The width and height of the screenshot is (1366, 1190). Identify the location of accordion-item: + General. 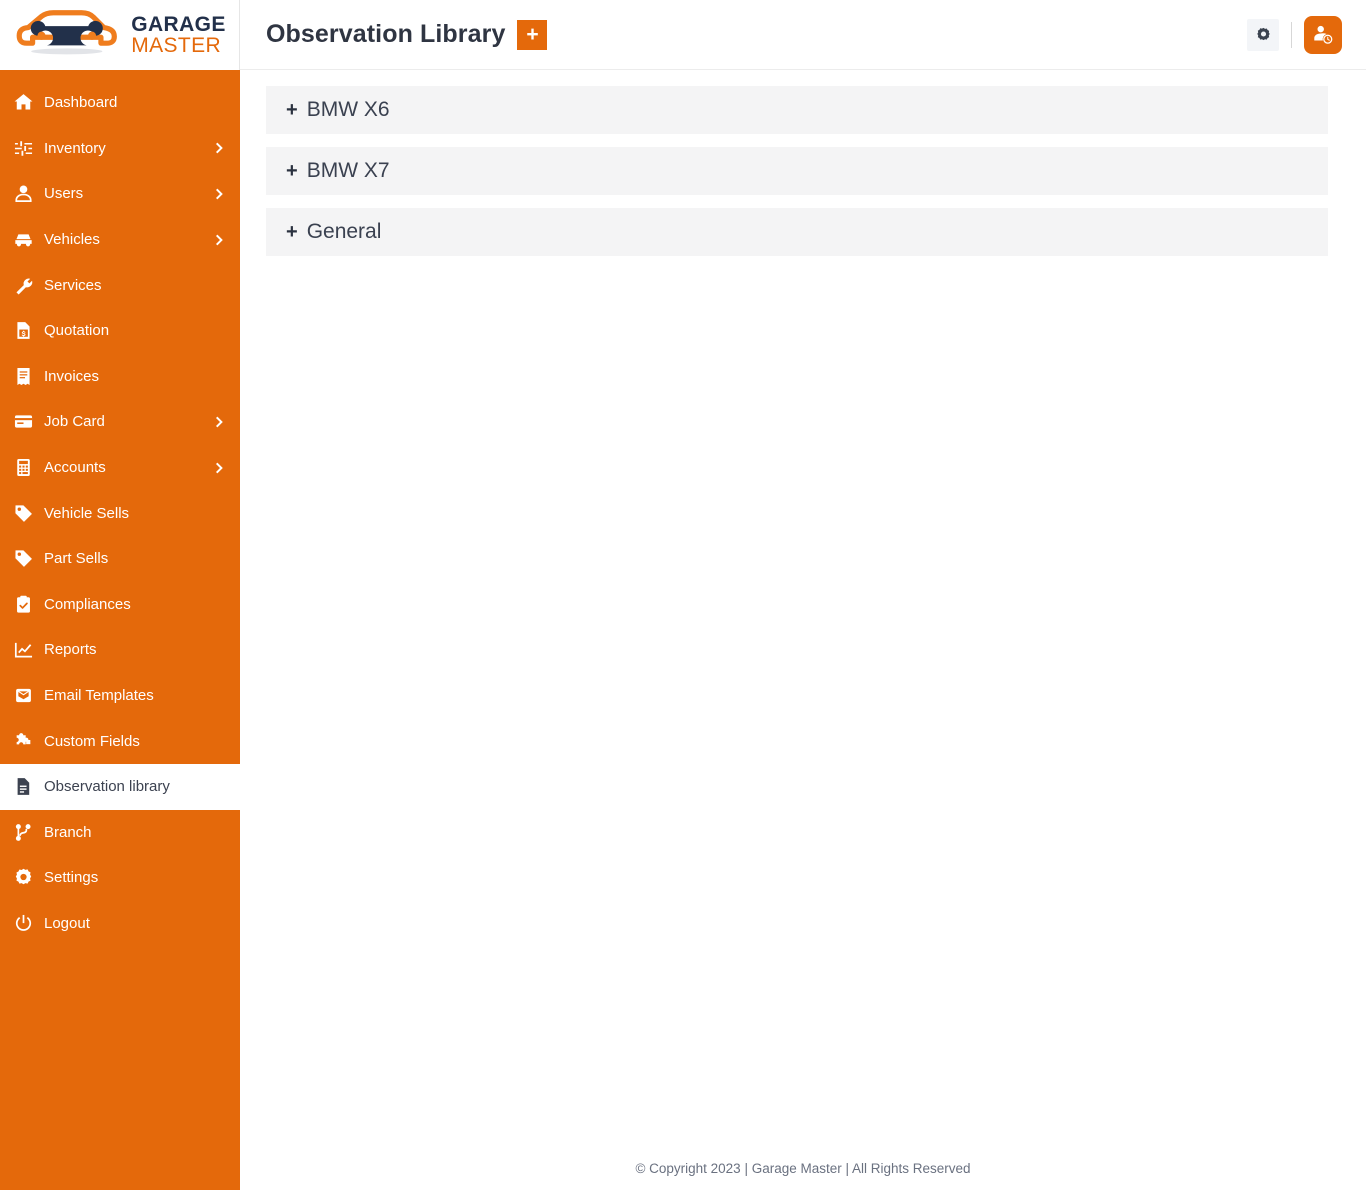
(797, 232).